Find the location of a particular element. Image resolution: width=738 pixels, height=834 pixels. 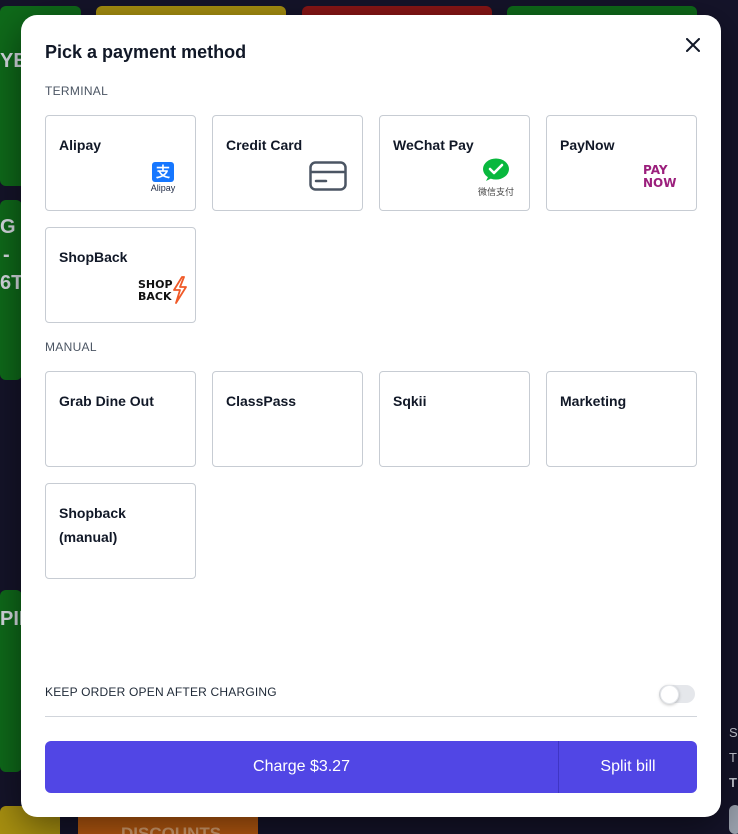

paynow-logo: PAY NOW is located at coordinates (663, 176).